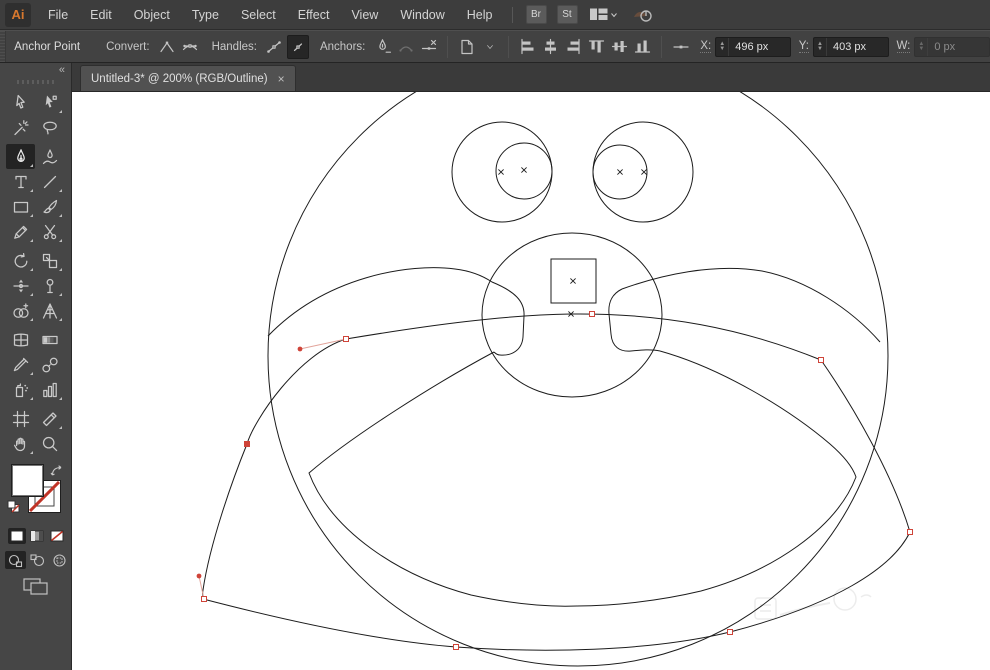 The image size is (990, 670). Describe the element at coordinates (152, 15) in the screenshot. I see `menu-item-object: Object` at that location.